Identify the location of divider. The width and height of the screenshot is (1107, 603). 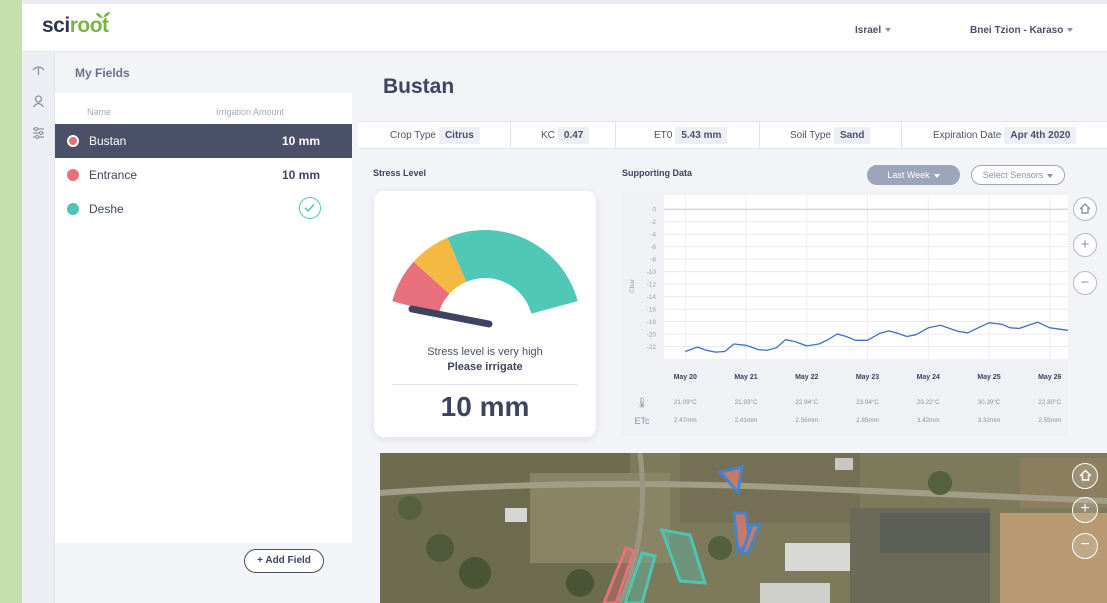
(485, 384).